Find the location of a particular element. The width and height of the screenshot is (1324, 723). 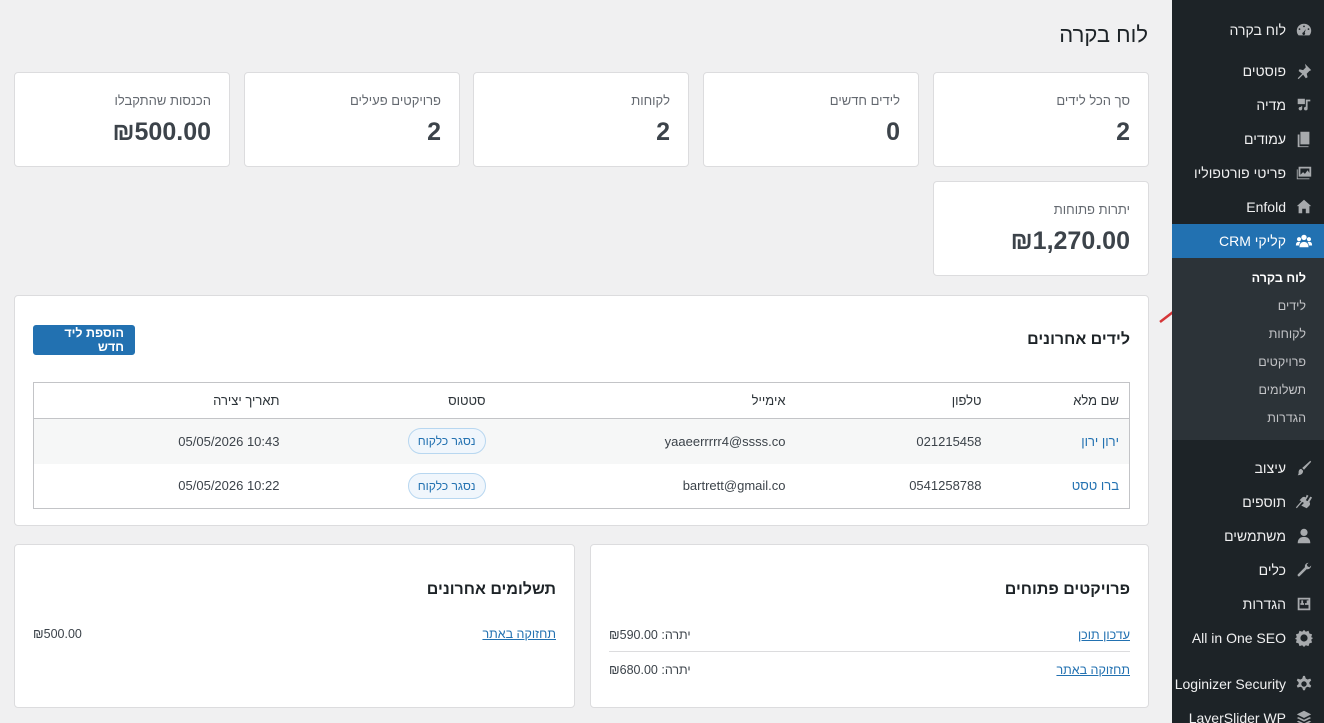

sidebar-item-layerslider: LayerSlider WP is located at coordinates (1248, 712).